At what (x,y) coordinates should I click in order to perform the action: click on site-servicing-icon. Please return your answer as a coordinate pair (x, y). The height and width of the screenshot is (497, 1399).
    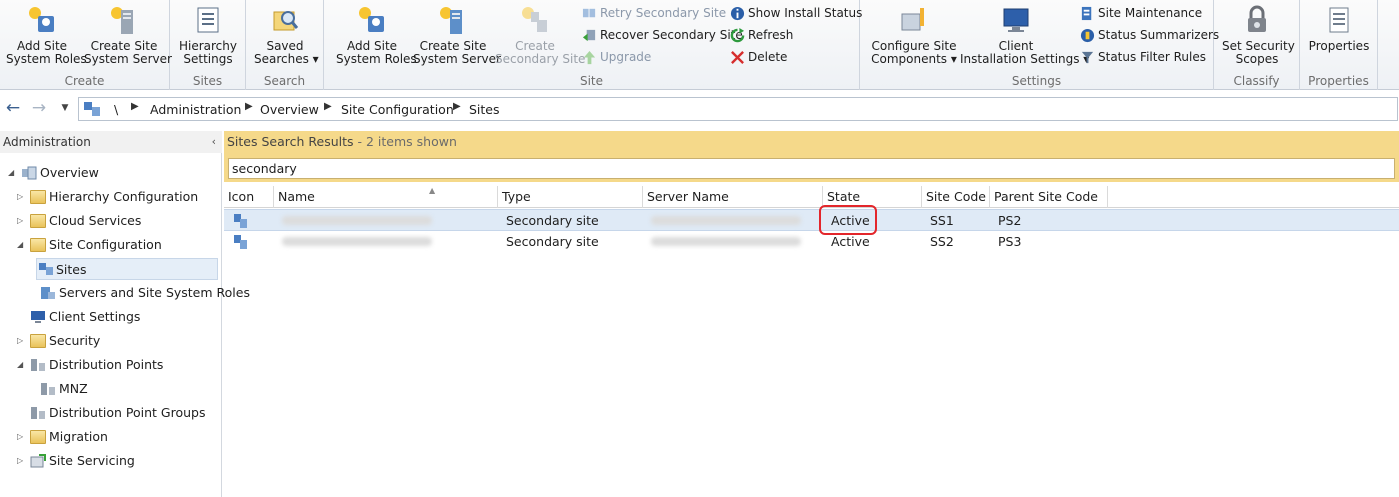
    Looking at the image, I should click on (38, 461).